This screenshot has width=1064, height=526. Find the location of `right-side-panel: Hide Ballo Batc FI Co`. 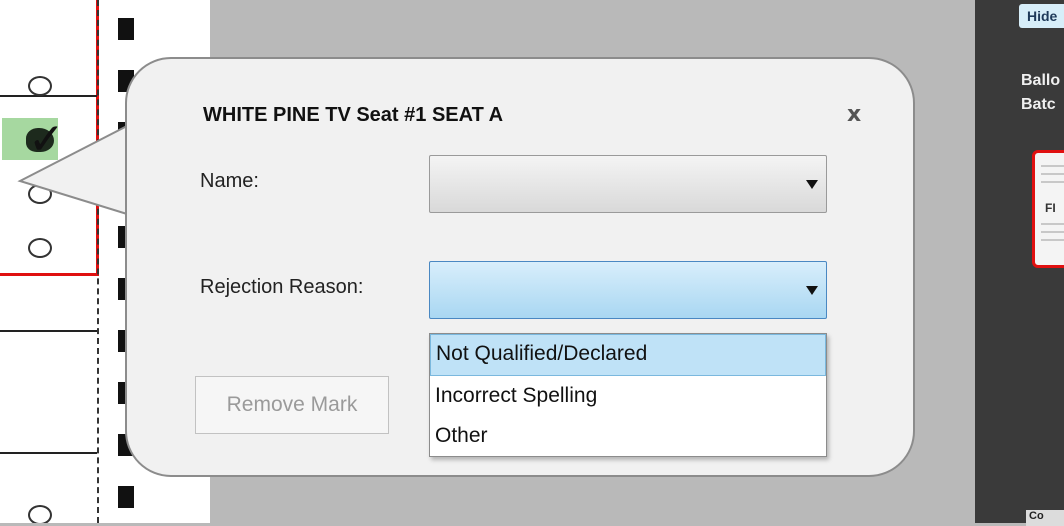

right-side-panel: Hide Ballo Batc FI Co is located at coordinates (1019, 263).